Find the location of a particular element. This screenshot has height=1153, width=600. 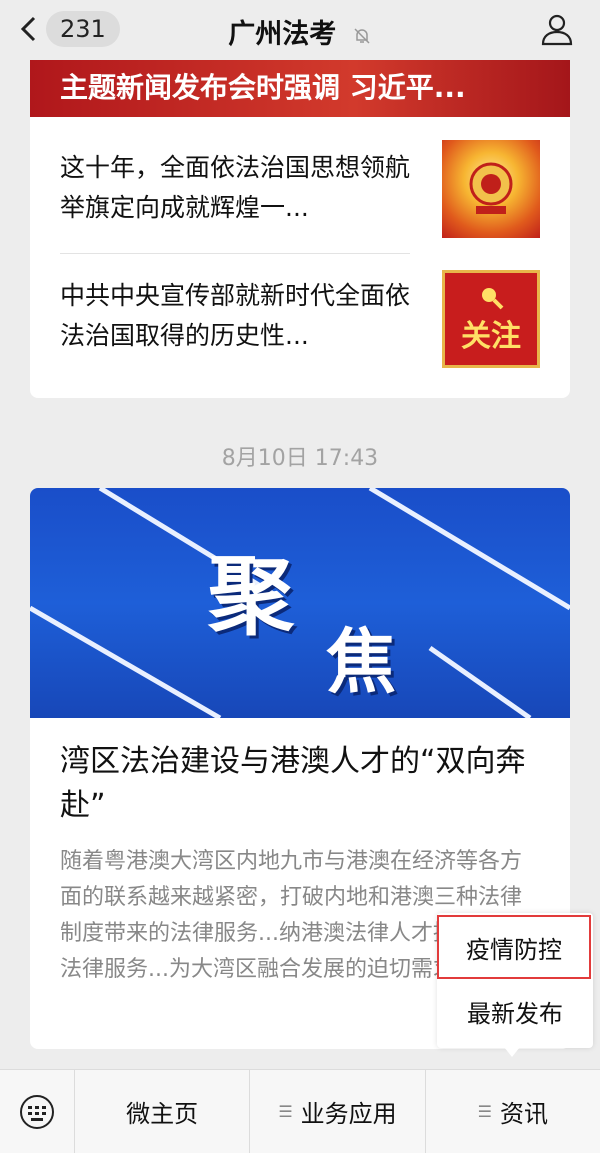

page-title-wrap: 广州法考 is located at coordinates (300, 31).